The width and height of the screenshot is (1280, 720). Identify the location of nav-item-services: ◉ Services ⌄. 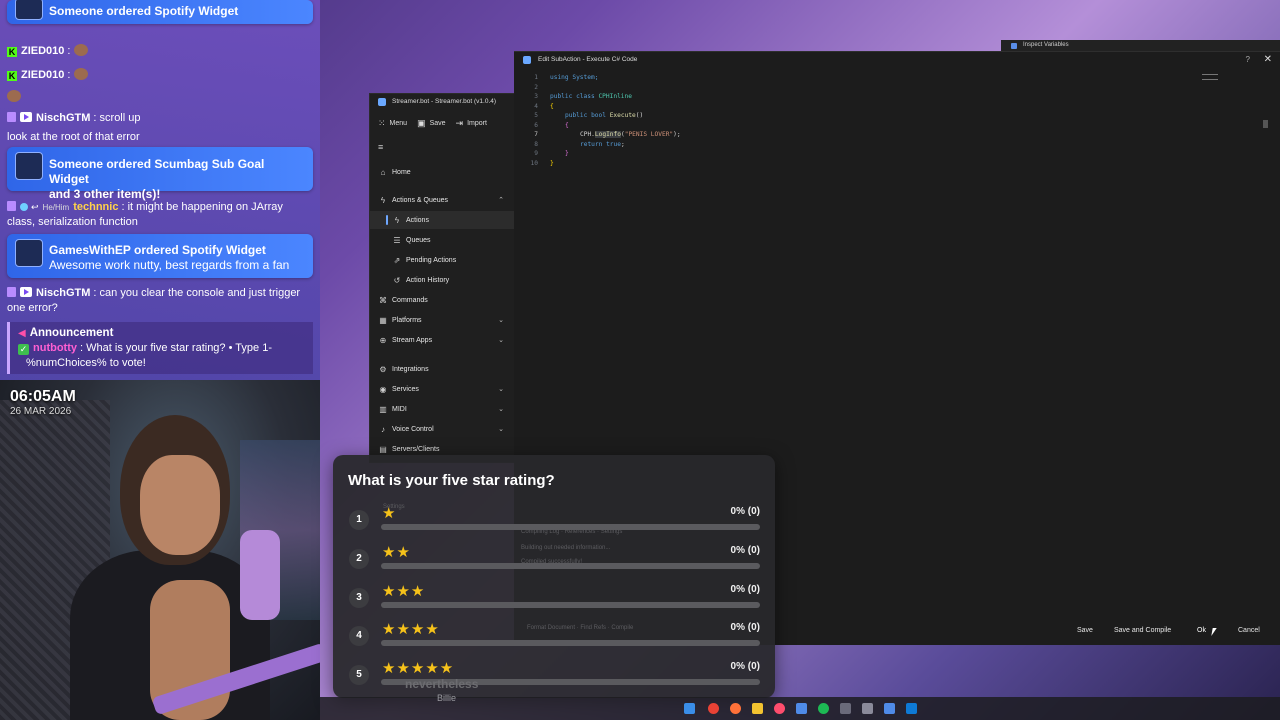
(443, 389).